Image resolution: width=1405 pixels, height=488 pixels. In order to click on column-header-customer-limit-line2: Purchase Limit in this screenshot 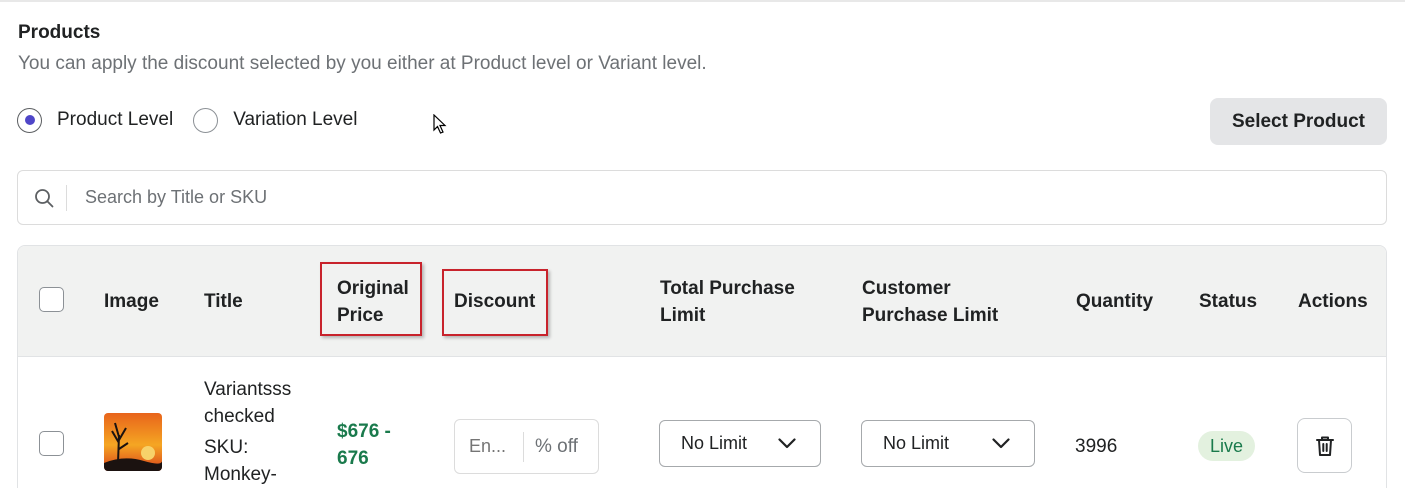, I will do `click(930, 315)`.